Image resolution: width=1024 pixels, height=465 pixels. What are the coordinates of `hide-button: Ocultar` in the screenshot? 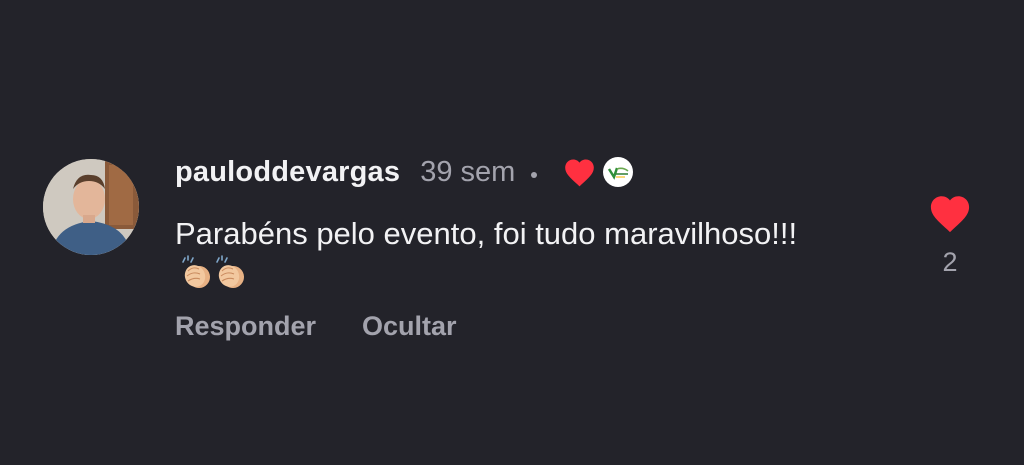 It's located at (409, 326).